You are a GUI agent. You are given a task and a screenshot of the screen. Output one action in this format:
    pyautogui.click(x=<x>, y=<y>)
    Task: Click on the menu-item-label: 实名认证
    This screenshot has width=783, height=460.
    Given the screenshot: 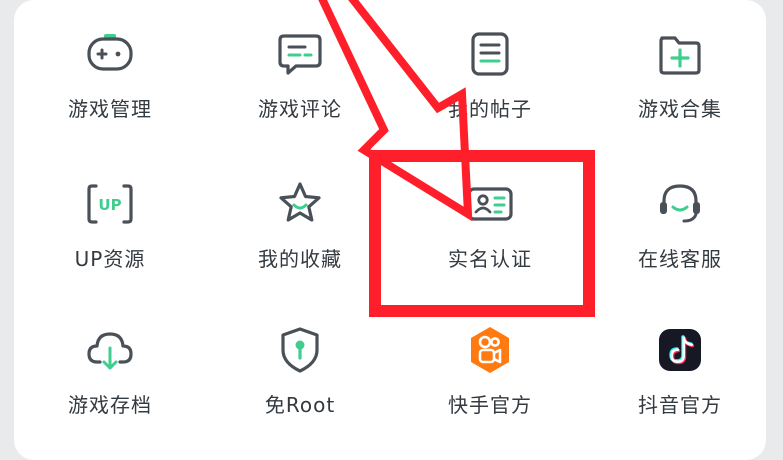 What is the action you would take?
    pyautogui.click(x=490, y=259)
    